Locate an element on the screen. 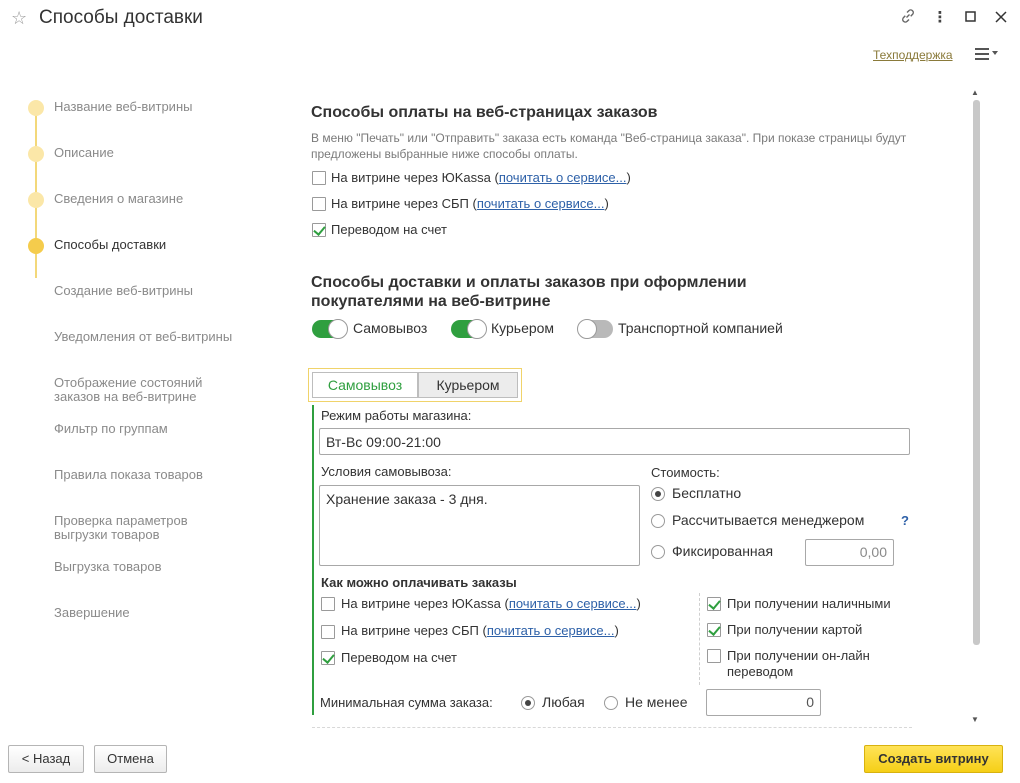  step-marker-current is located at coordinates (36, 246).